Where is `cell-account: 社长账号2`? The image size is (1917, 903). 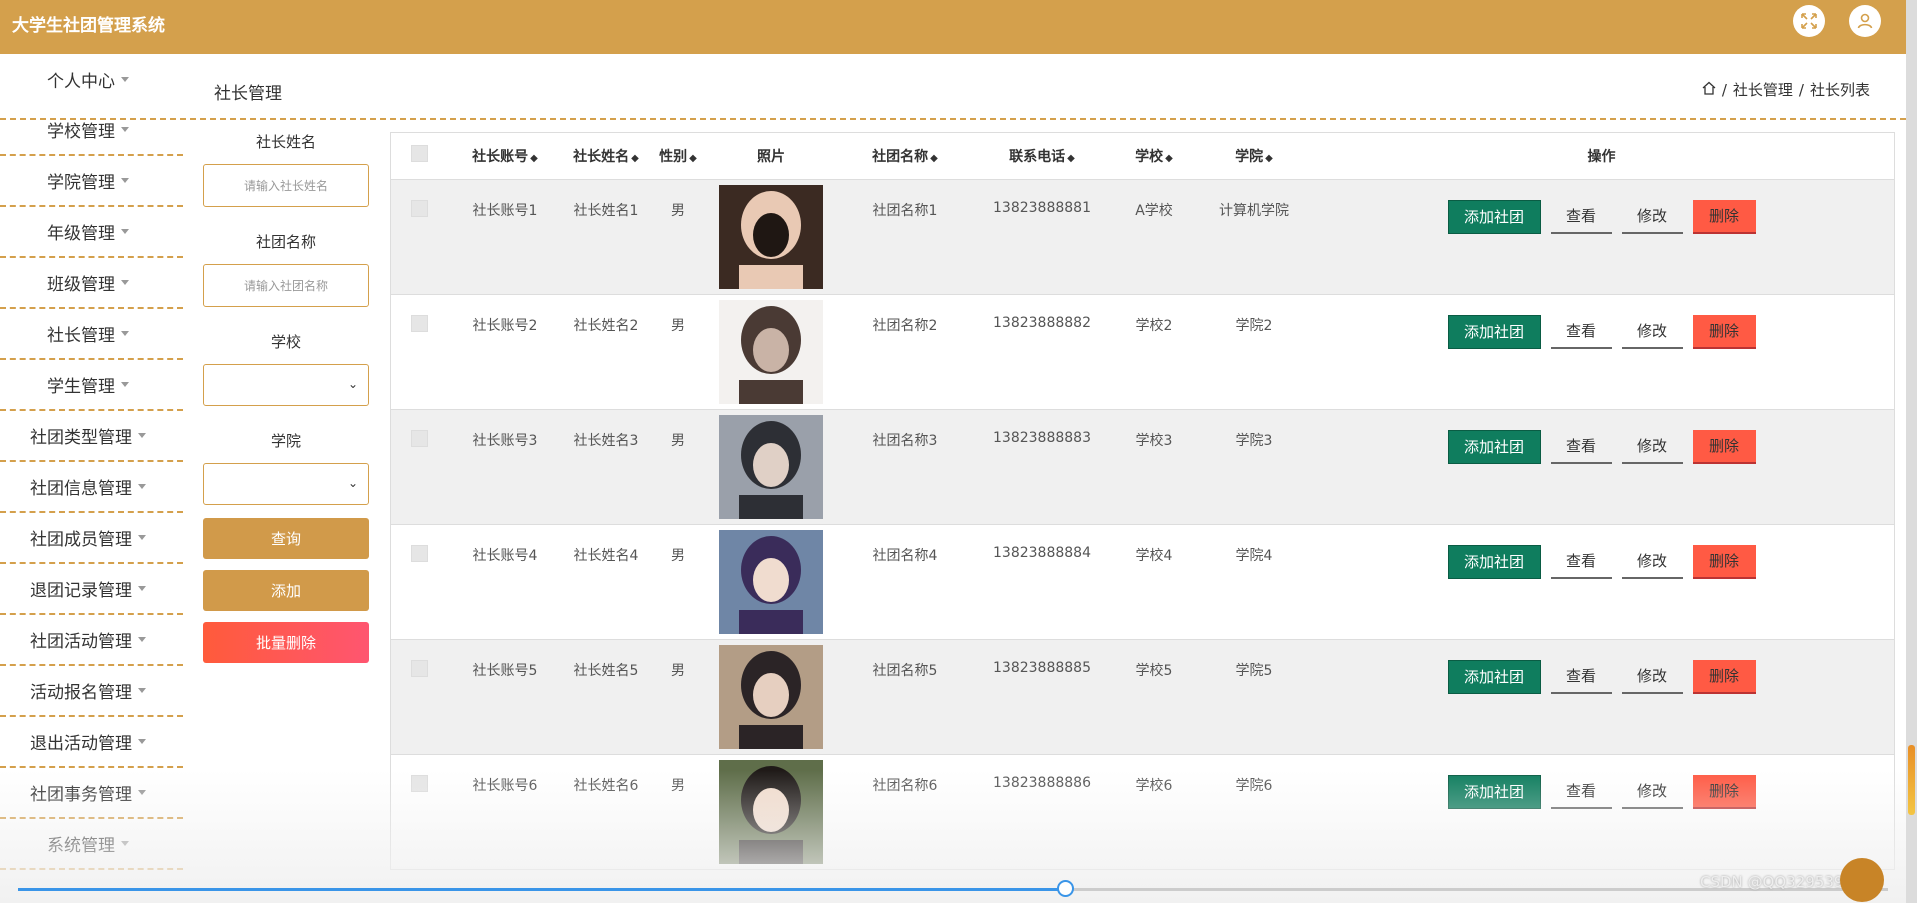
cell-account: 社长账号2 is located at coordinates (505, 325).